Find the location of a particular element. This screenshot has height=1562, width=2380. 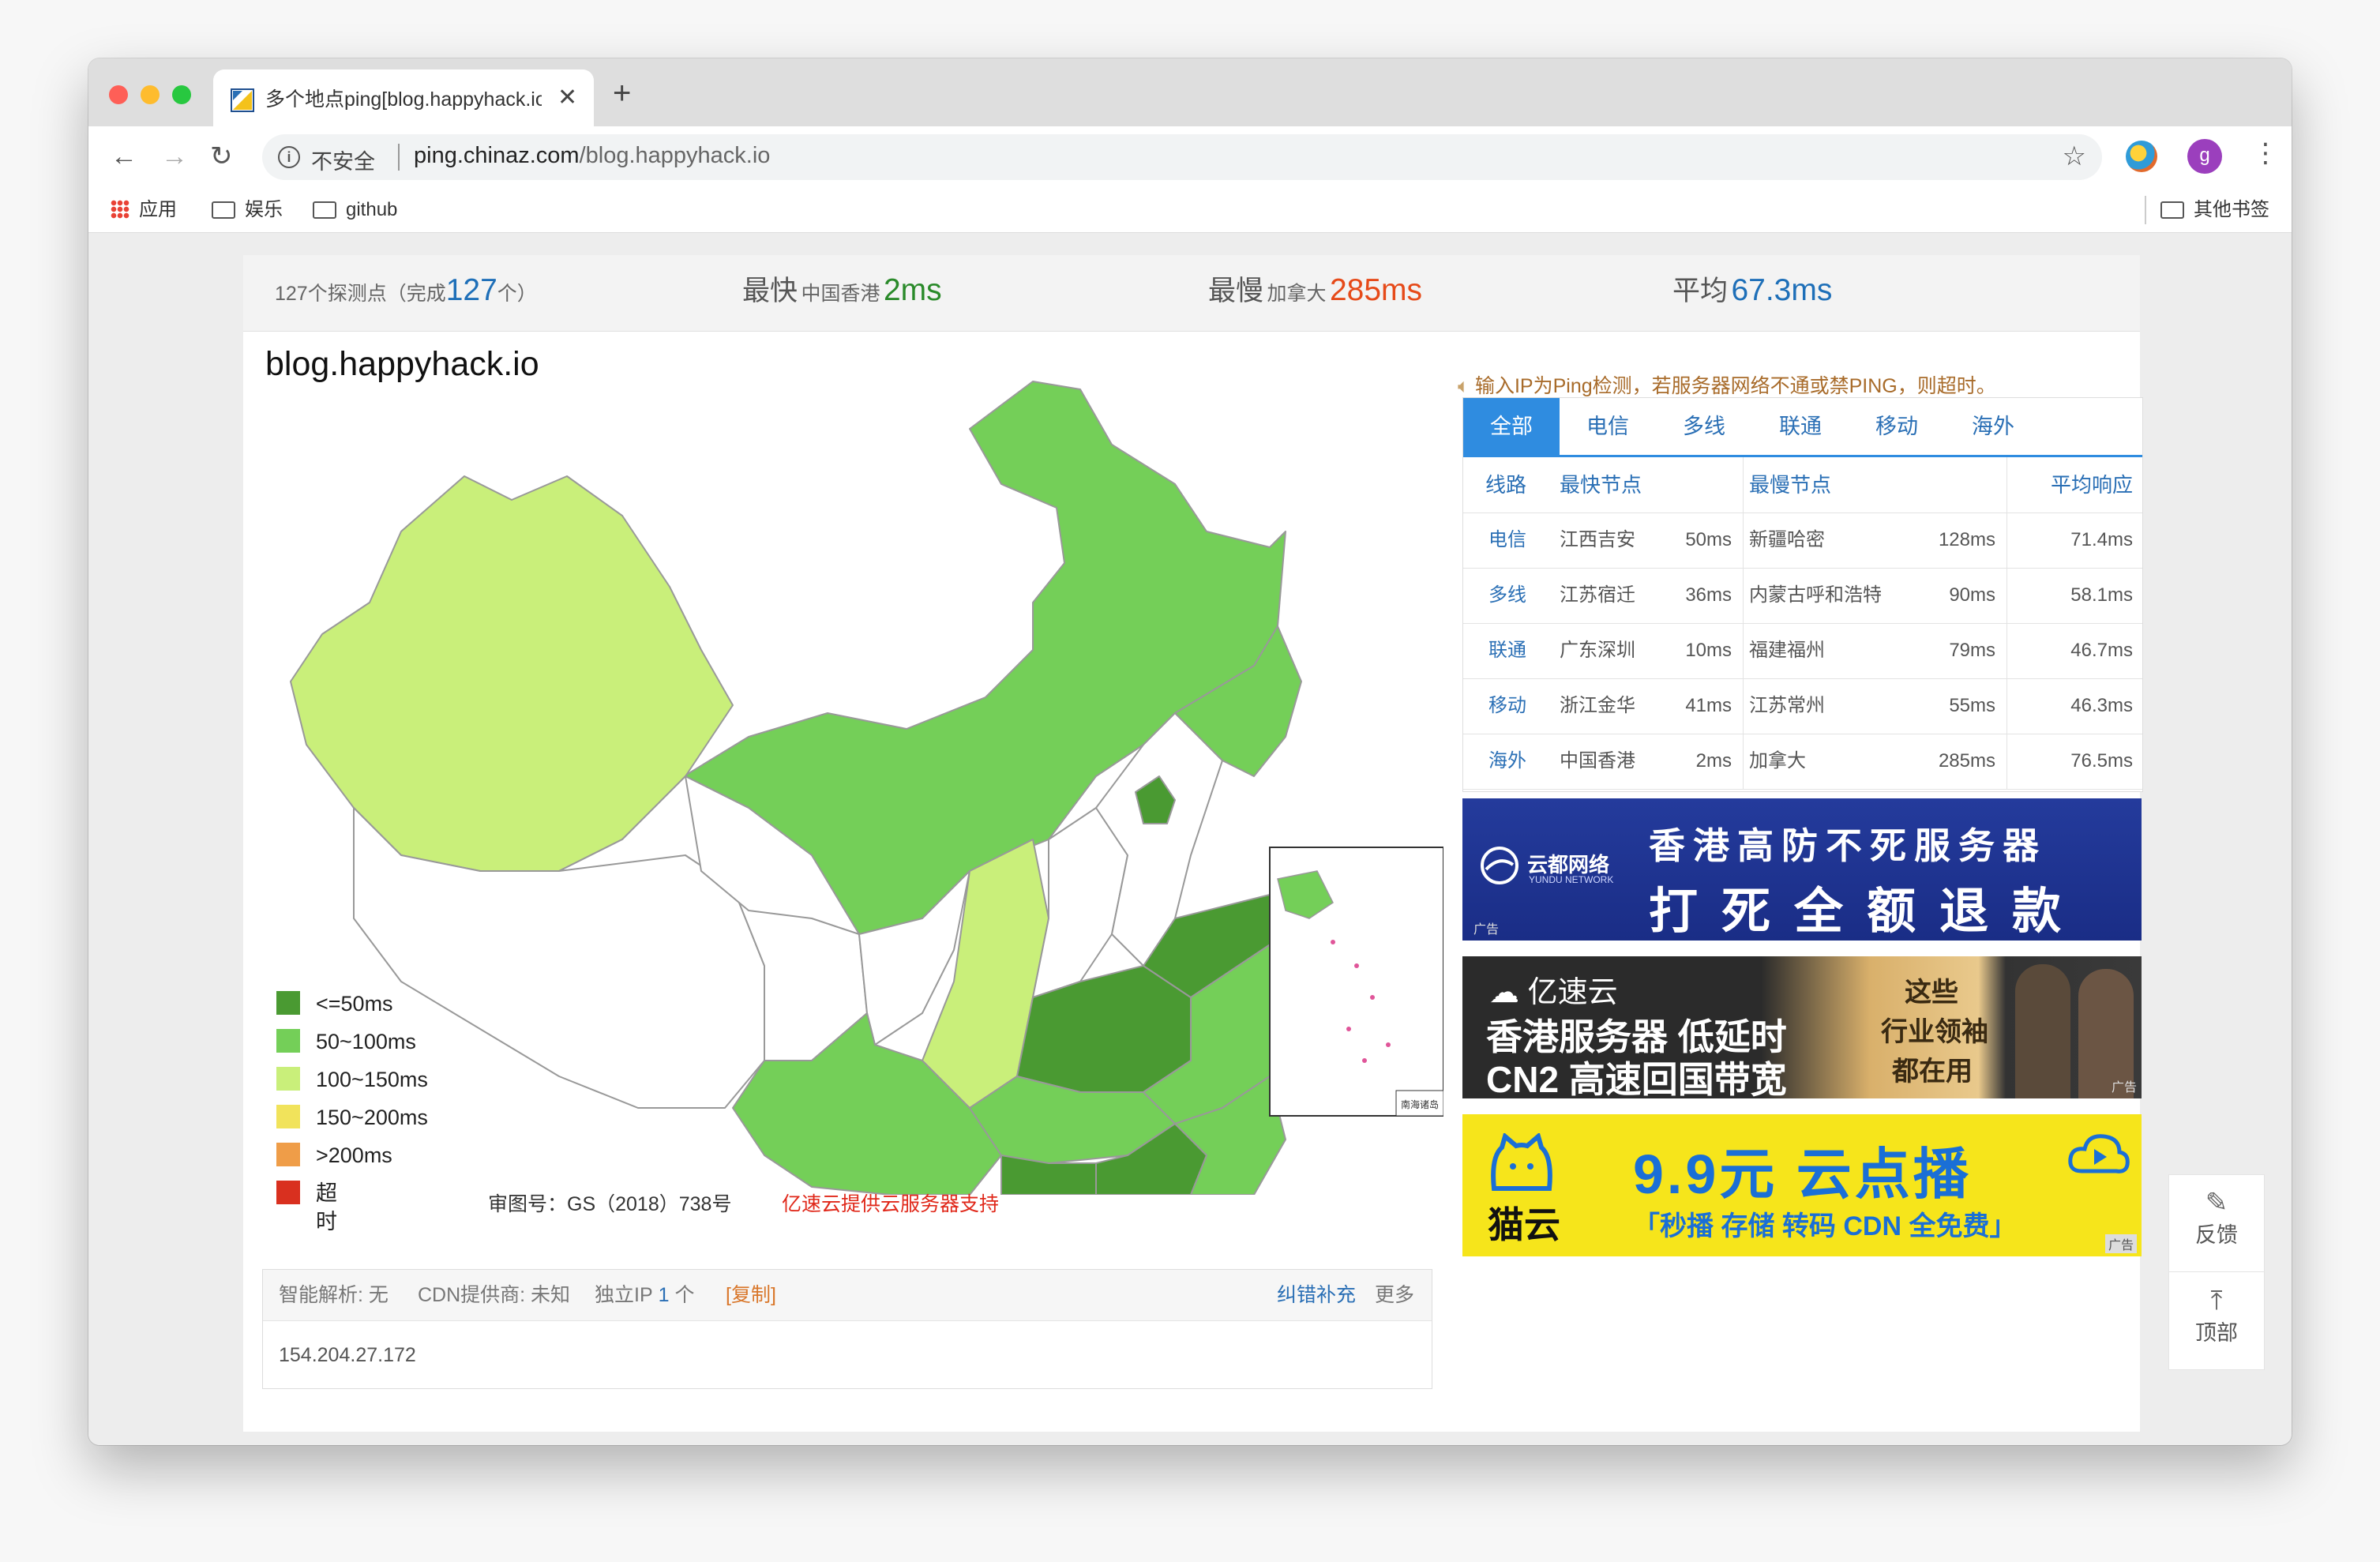

ad2-brand: ☁ 亿速云 is located at coordinates (1553, 989).